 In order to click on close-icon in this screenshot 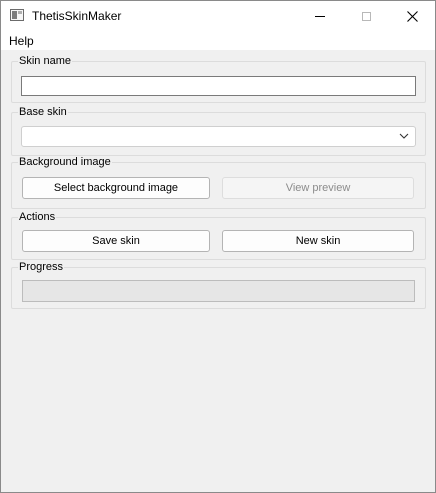, I will do `click(412, 16)`.